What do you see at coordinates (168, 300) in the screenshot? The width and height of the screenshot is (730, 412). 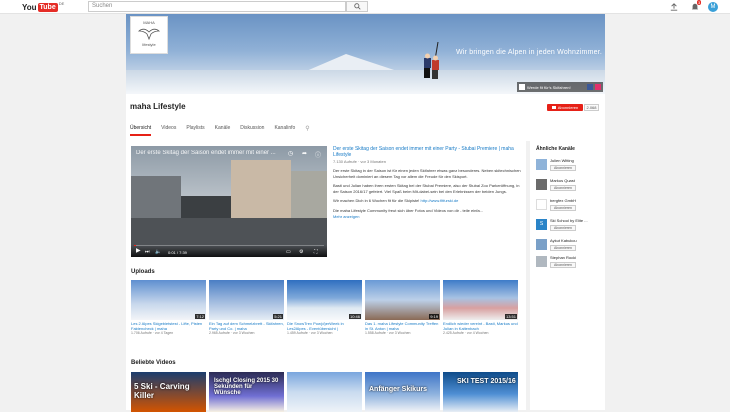 I see `upload-thumbnail: 7:12` at bounding box center [168, 300].